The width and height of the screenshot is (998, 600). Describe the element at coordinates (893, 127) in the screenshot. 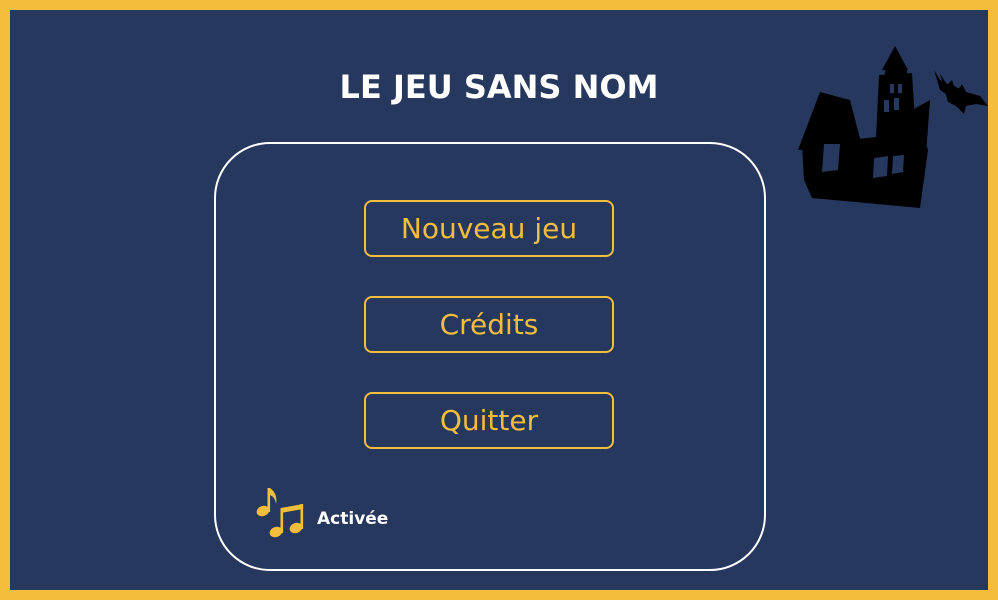

I see `haunted-house-icon` at that location.